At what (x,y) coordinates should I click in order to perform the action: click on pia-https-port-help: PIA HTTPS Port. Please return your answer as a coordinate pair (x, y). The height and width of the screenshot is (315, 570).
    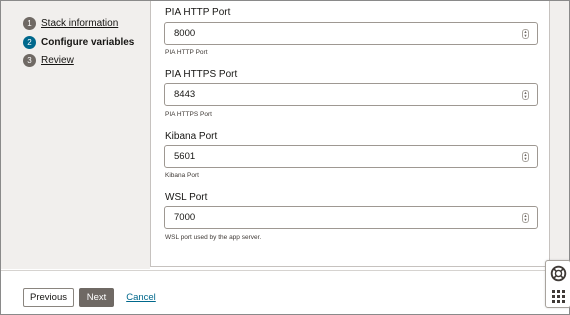
    Looking at the image, I should click on (188, 114).